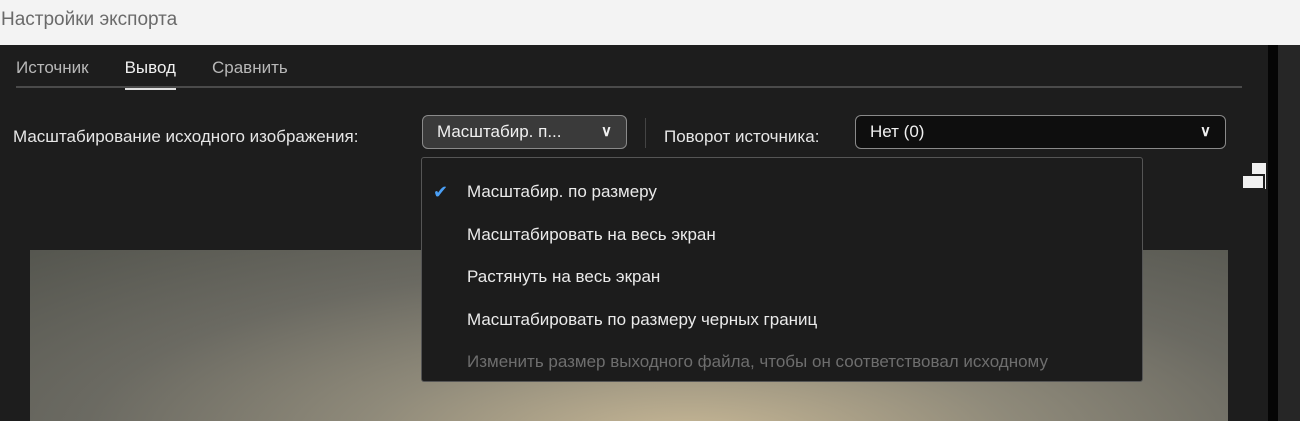  Describe the element at coordinates (441, 191) in the screenshot. I see `checkmark-icon: ✔` at that location.